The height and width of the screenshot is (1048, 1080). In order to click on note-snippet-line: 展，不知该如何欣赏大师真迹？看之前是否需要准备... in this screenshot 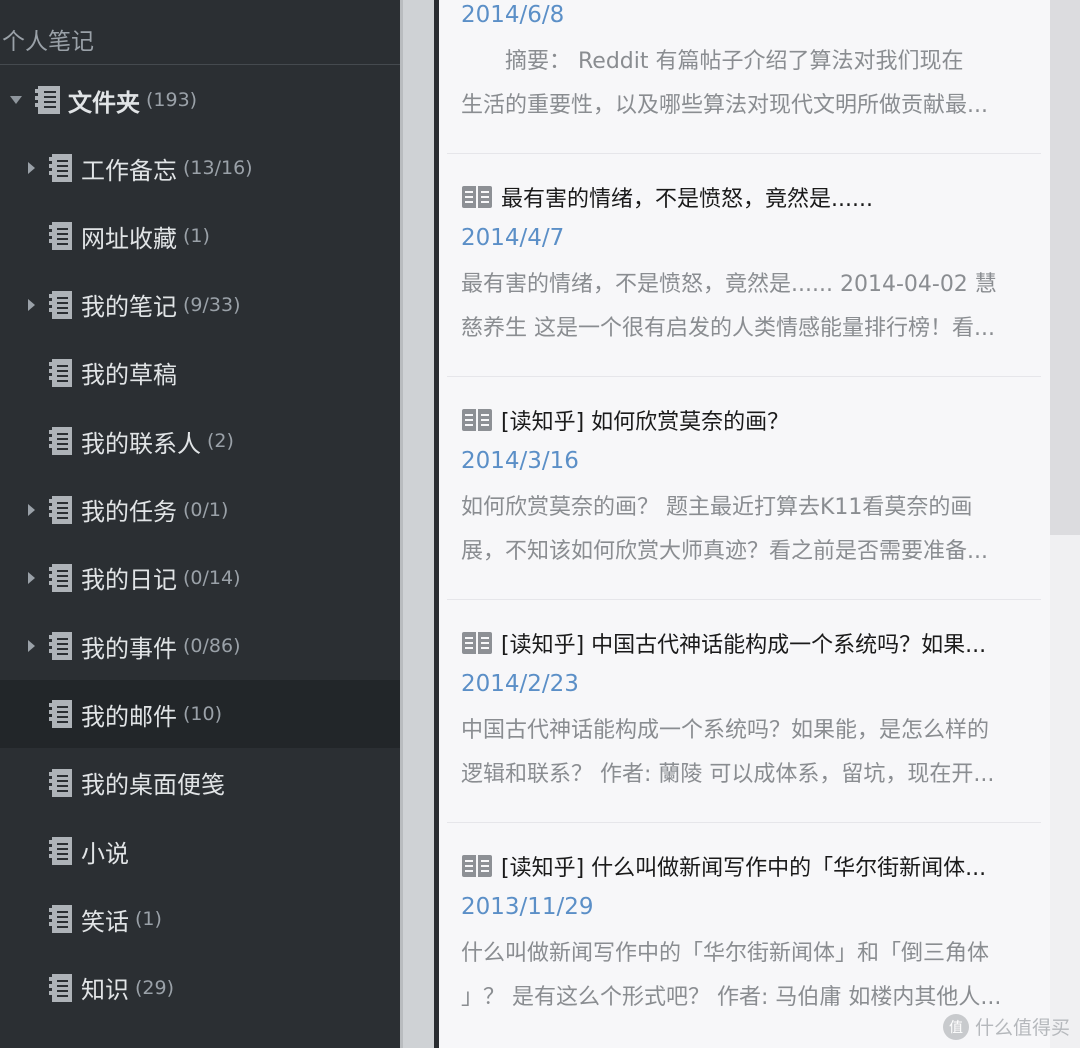, I will do `click(724, 551)`.